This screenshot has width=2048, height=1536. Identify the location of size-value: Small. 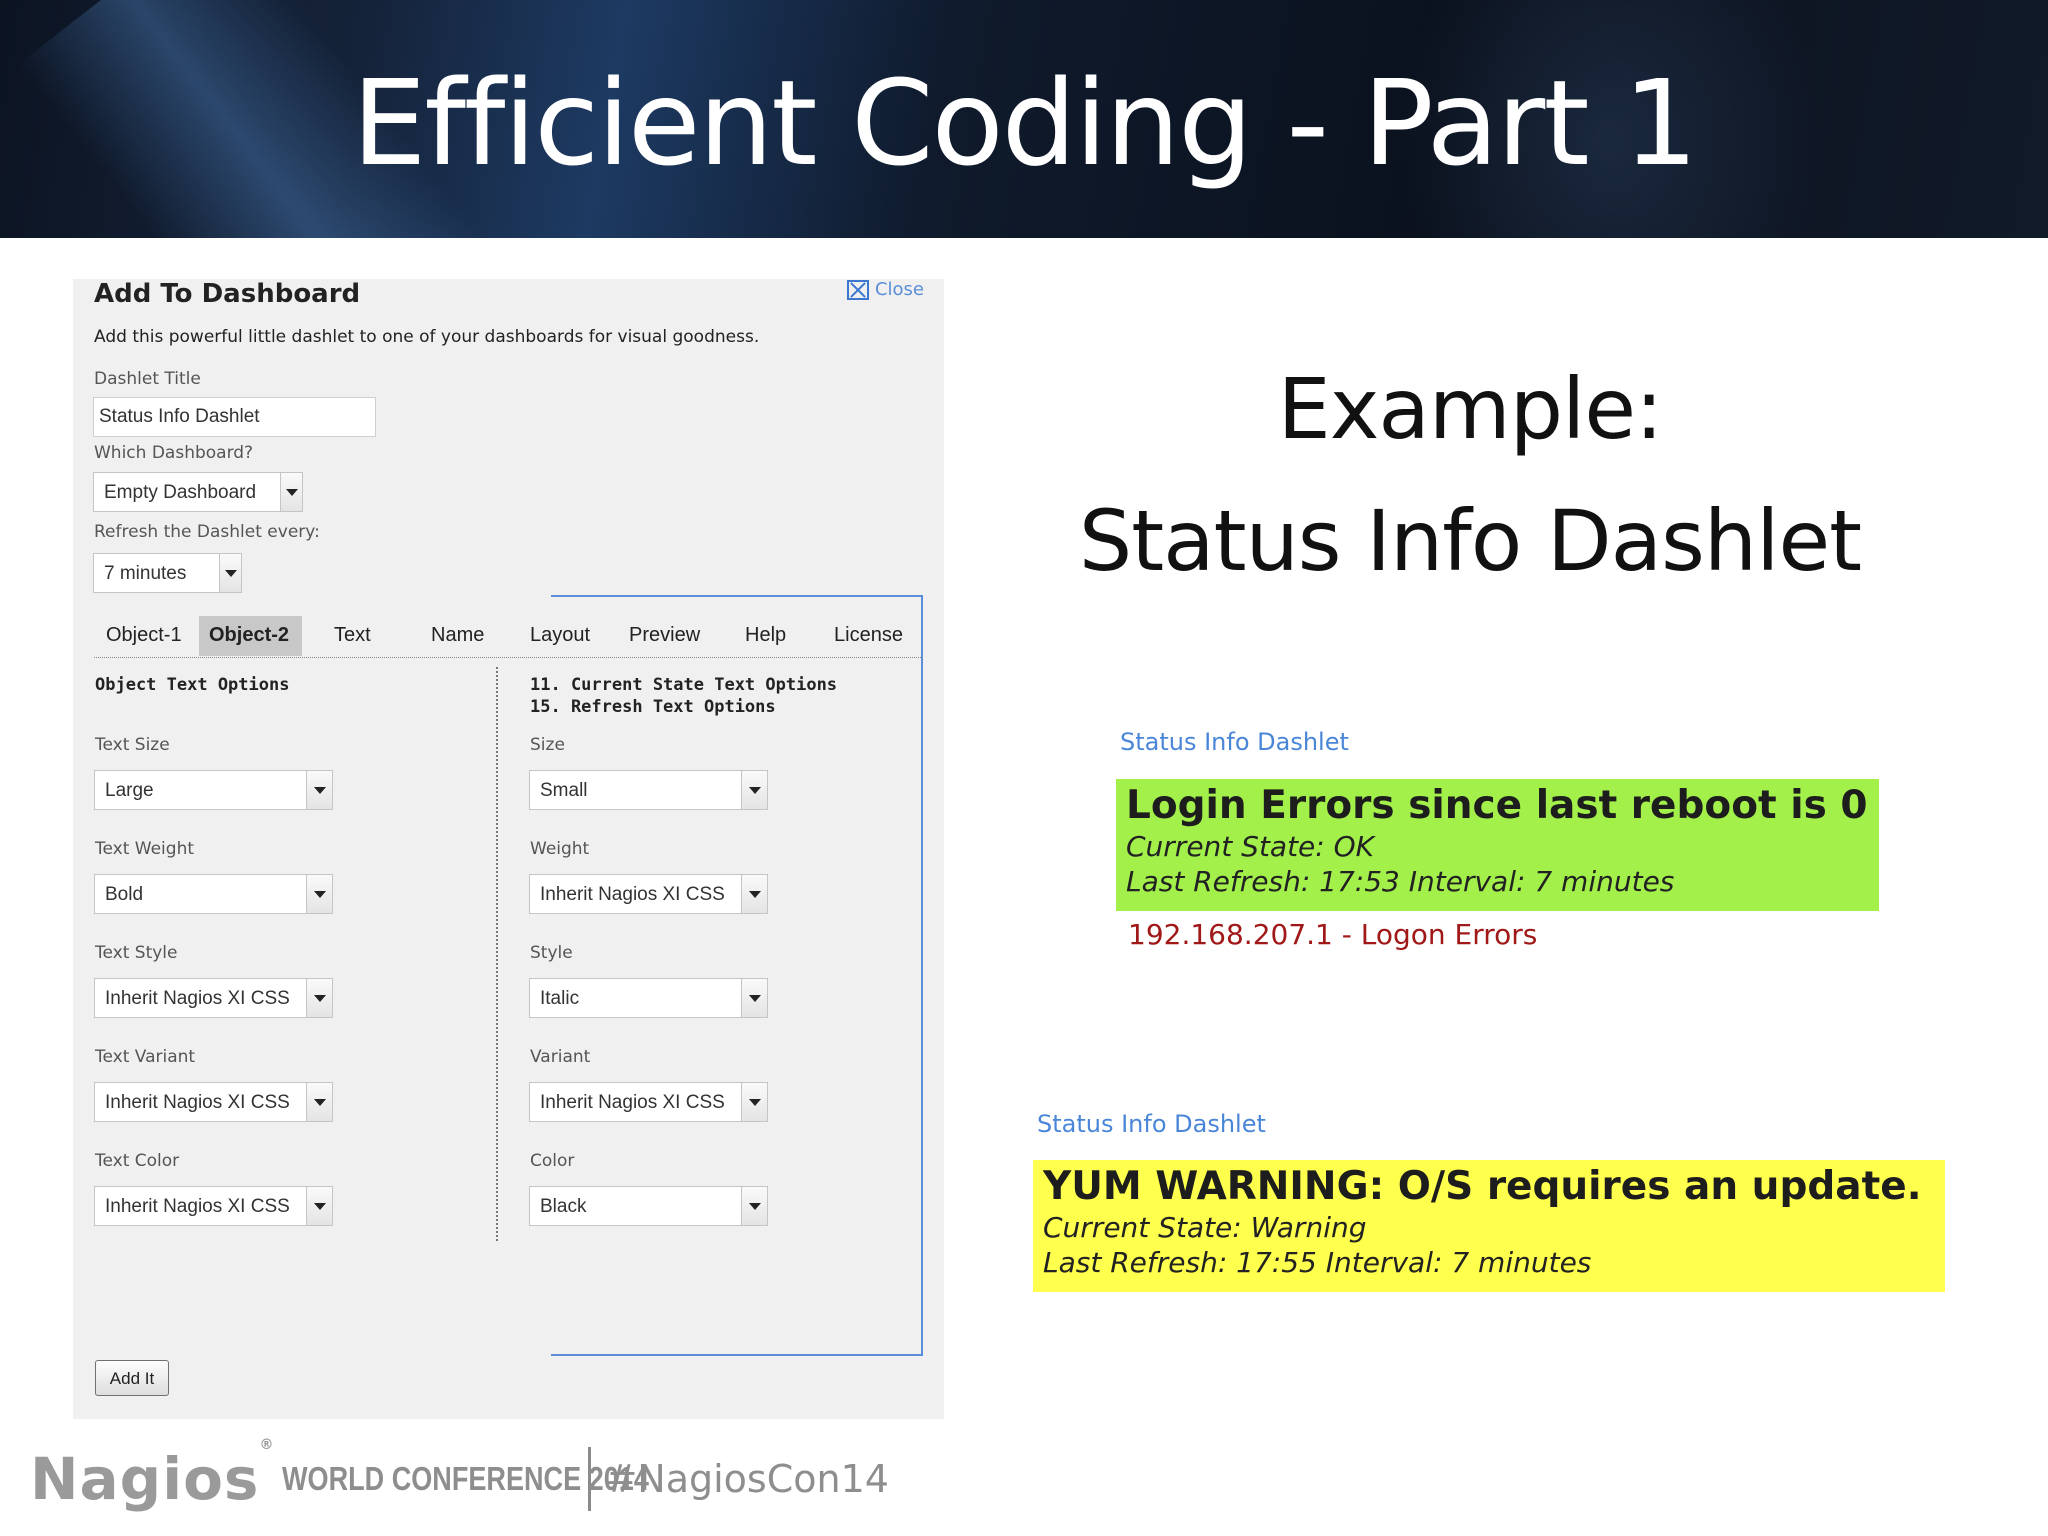
(564, 790).